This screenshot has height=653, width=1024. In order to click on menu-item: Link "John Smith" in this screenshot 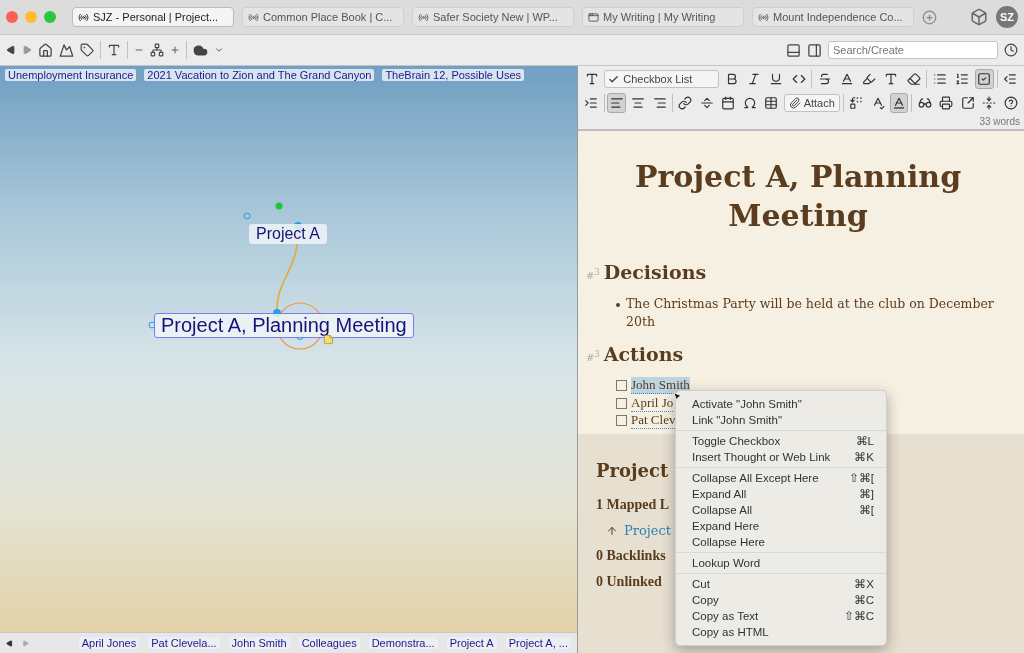, I will do `click(781, 420)`.